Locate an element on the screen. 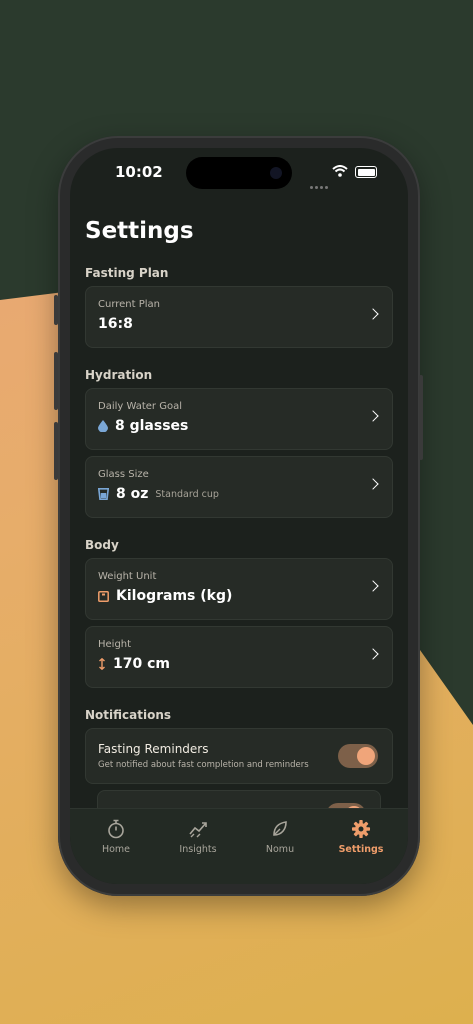  toggle-knob is located at coordinates (366, 756).